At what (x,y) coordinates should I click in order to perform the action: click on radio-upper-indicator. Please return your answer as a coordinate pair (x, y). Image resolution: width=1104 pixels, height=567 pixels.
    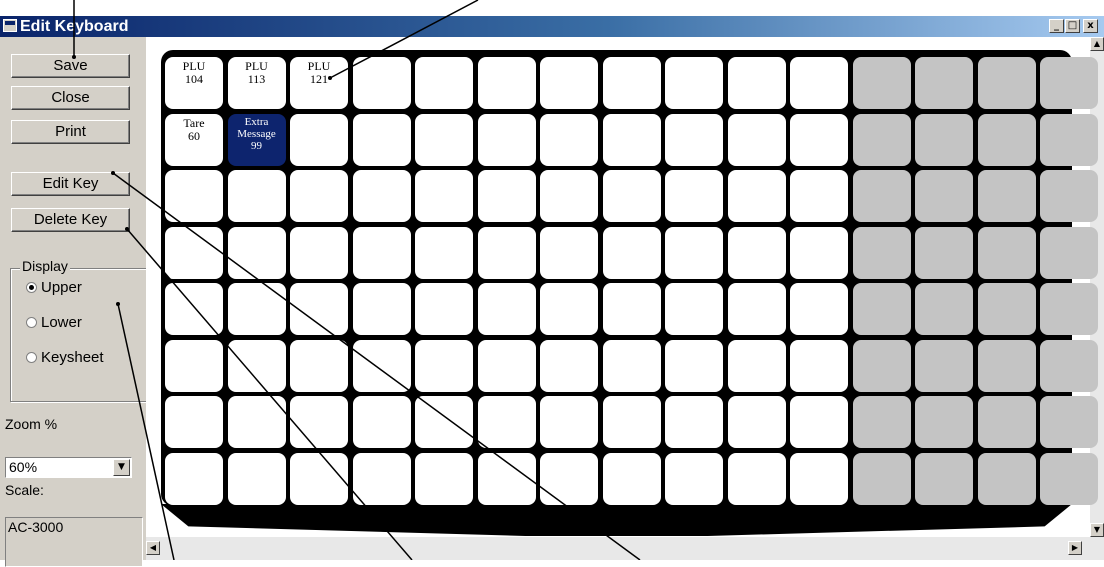
    Looking at the image, I should click on (31, 287).